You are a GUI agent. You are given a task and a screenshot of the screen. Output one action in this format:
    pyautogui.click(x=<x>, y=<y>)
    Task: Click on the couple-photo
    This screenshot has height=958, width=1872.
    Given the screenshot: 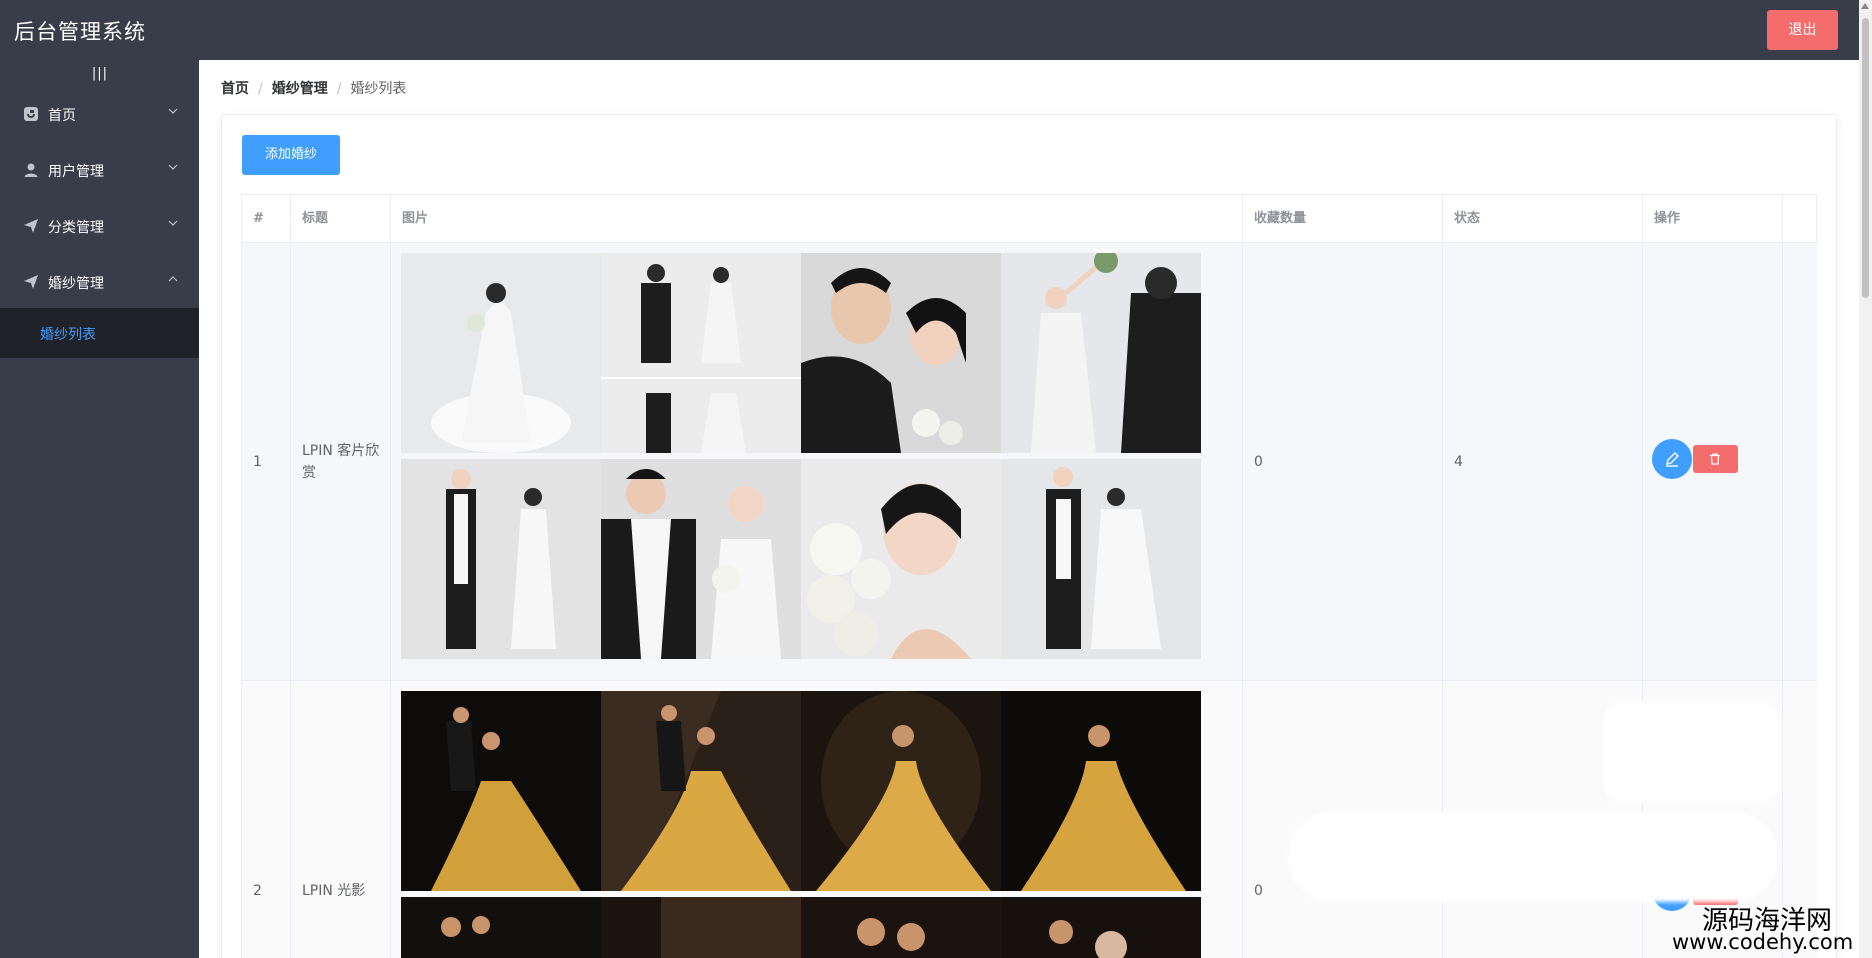 What is the action you would take?
    pyautogui.click(x=701, y=353)
    